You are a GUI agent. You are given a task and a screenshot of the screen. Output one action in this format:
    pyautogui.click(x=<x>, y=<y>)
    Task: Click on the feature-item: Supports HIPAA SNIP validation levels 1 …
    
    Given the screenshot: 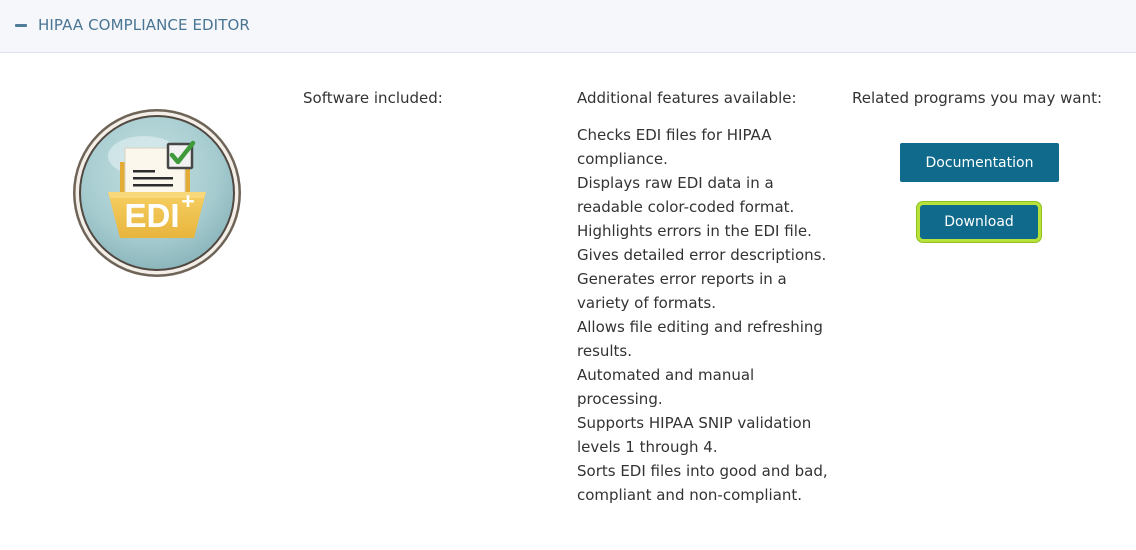 What is the action you would take?
    pyautogui.click(x=694, y=435)
    